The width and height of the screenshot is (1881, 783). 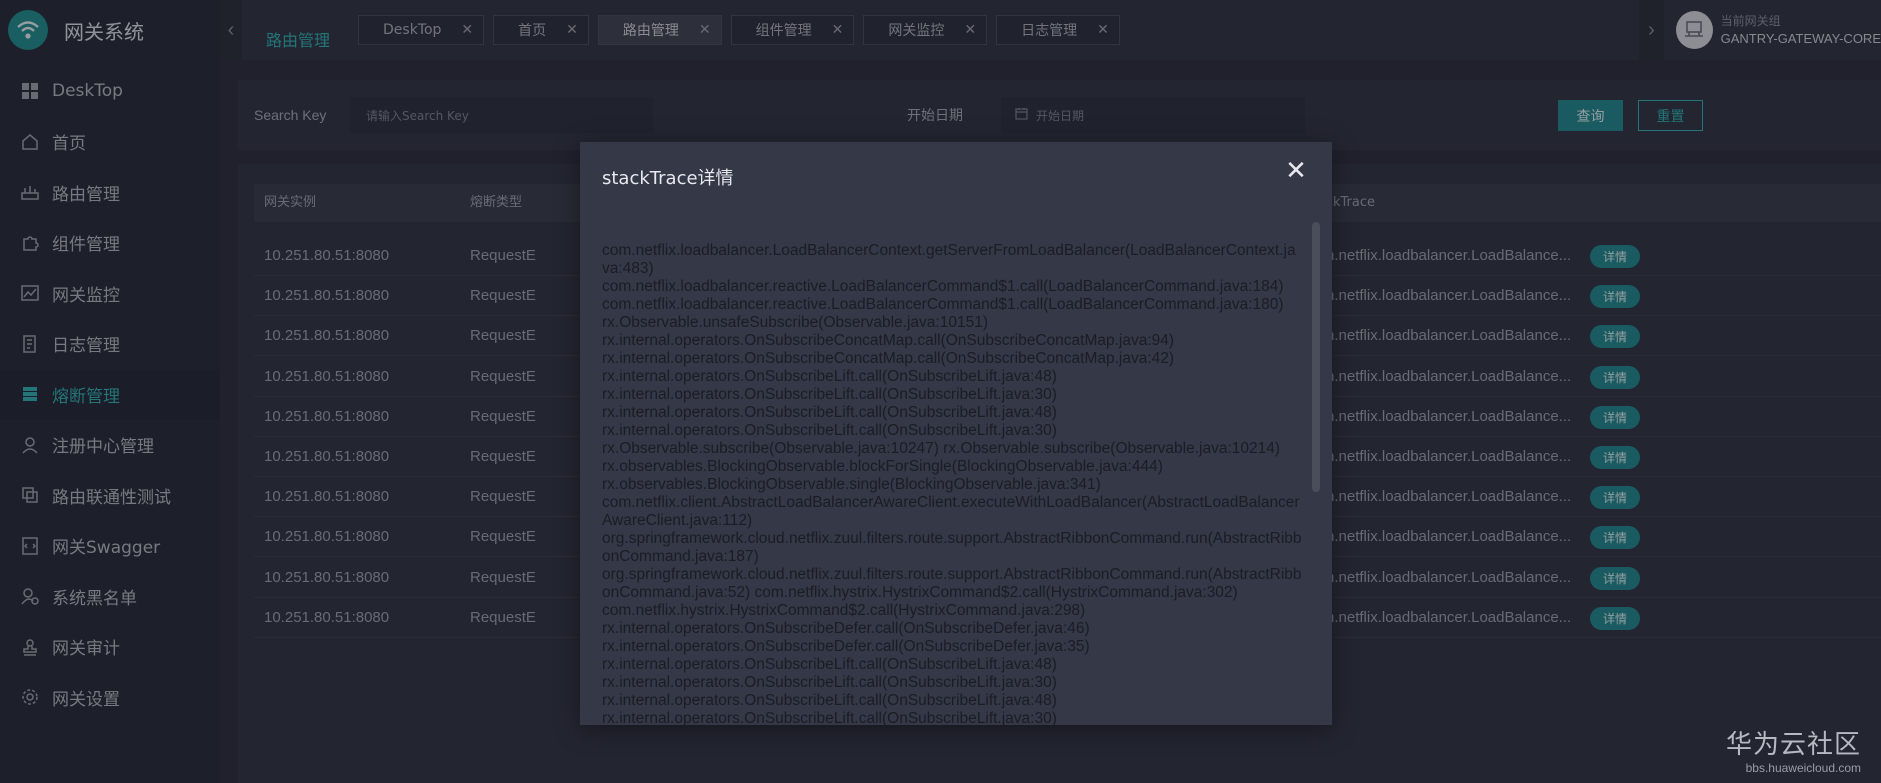 I want to click on close-icon: ✕, so click(x=1296, y=170).